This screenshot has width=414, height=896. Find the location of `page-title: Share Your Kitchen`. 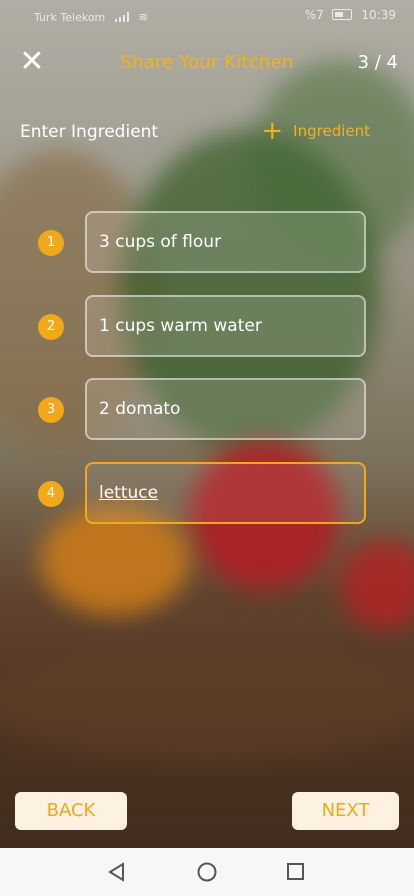

page-title: Share Your Kitchen is located at coordinates (207, 62).